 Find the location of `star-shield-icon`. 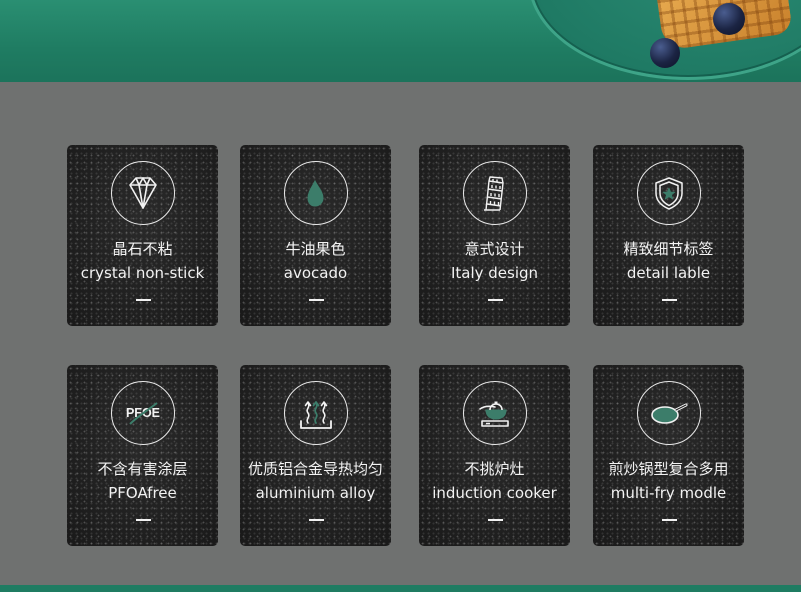

star-shield-icon is located at coordinates (668, 193).